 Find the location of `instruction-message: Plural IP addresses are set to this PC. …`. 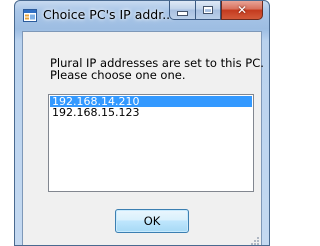

instruction-message: Plural IP addresses are set to this PC. … is located at coordinates (157, 69).